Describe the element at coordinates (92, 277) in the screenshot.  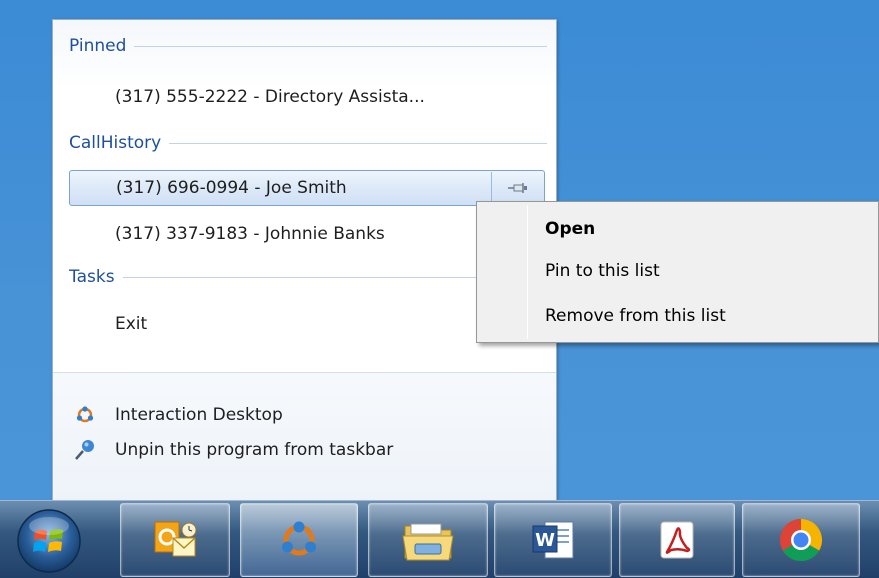
I see `tasks-header-label: Tasks` at that location.